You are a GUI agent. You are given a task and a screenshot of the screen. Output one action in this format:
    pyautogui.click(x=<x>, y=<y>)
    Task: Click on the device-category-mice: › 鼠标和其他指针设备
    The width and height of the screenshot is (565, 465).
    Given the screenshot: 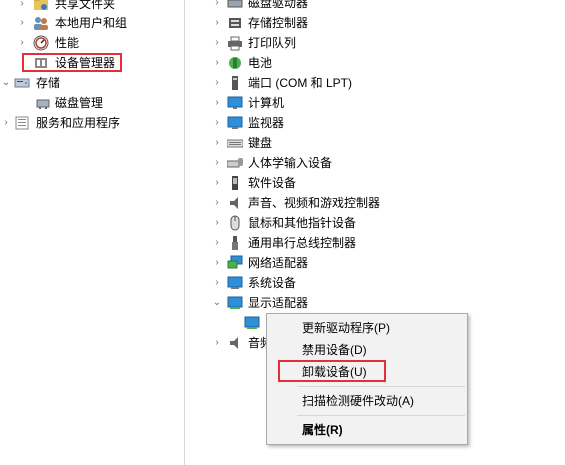 What is the action you would take?
    pyautogui.click(x=375, y=223)
    